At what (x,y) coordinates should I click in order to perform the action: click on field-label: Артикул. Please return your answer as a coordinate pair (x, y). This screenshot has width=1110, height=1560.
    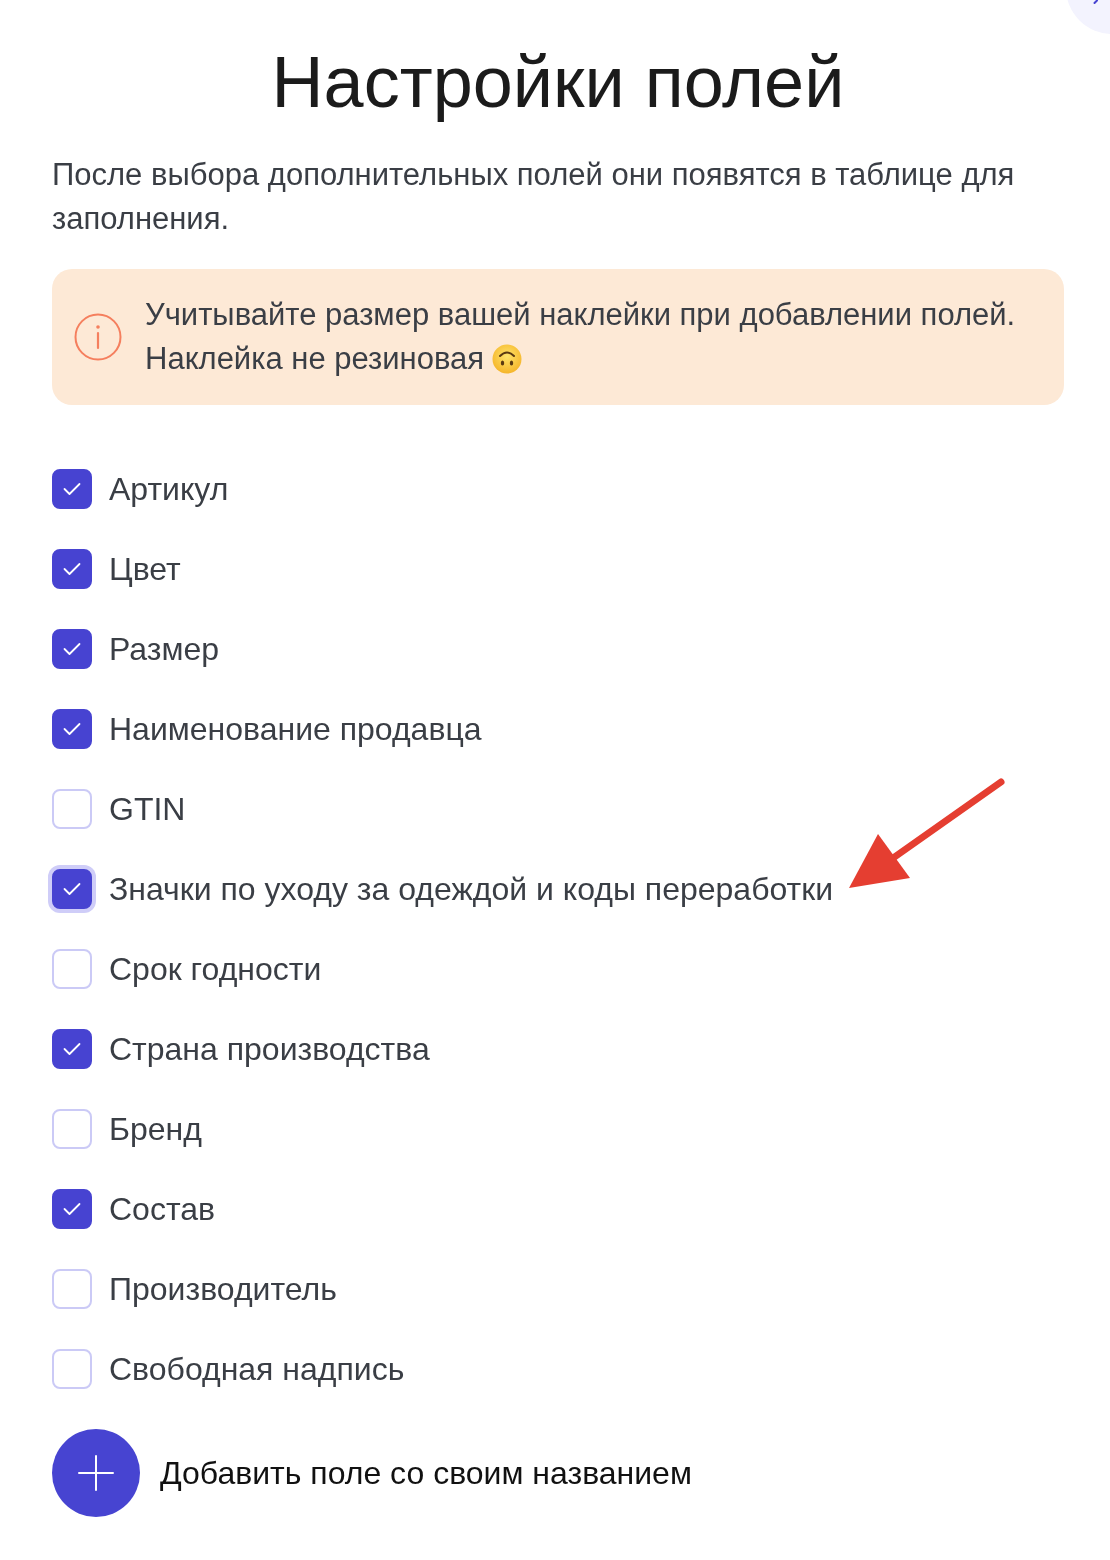
    Looking at the image, I should click on (169, 489).